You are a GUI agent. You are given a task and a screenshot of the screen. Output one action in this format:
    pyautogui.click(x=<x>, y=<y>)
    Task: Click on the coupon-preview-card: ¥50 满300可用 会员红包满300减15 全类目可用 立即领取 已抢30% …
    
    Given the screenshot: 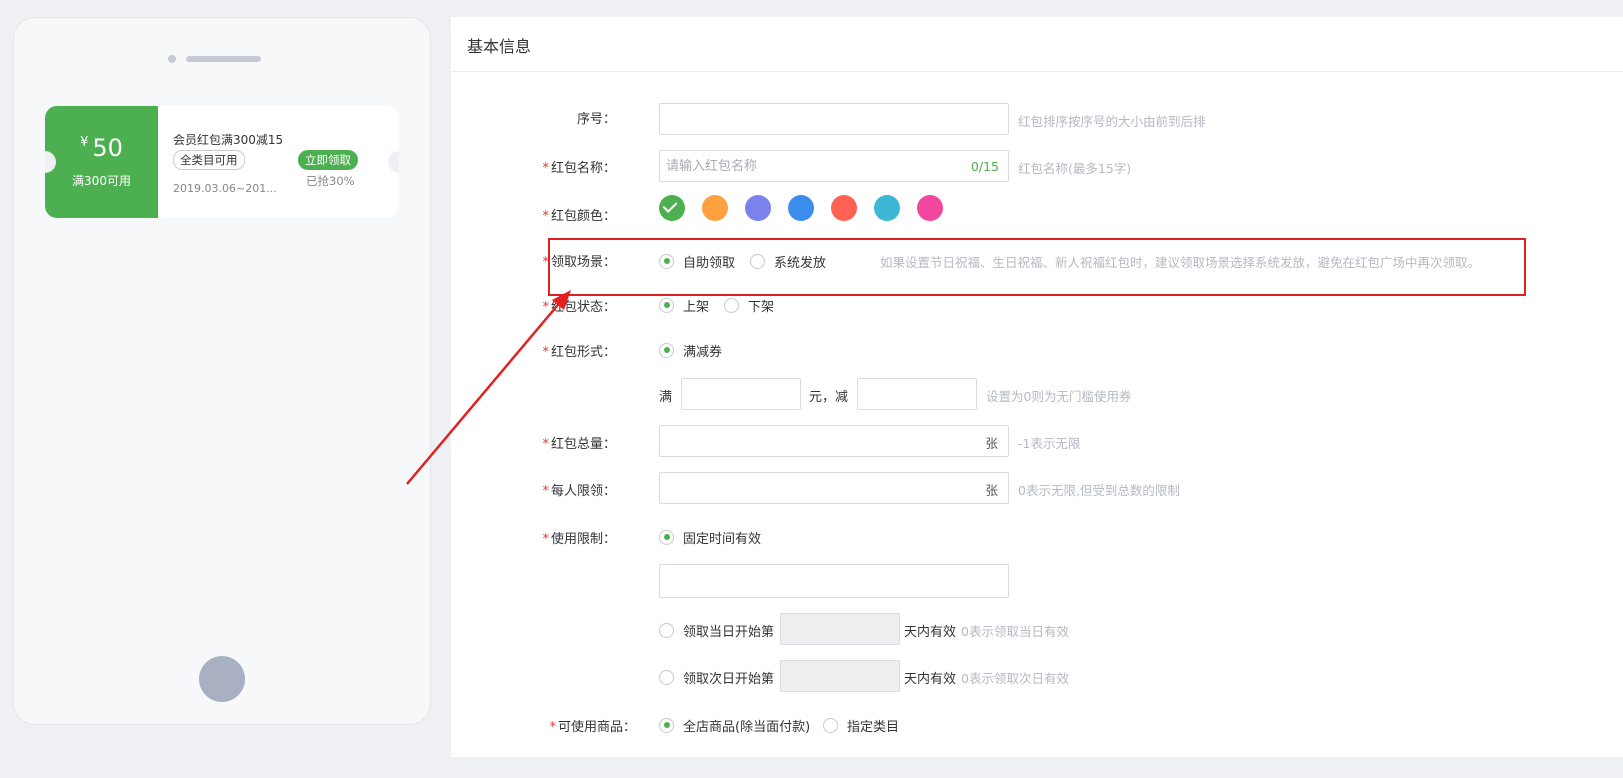 What is the action you would take?
    pyautogui.click(x=222, y=162)
    